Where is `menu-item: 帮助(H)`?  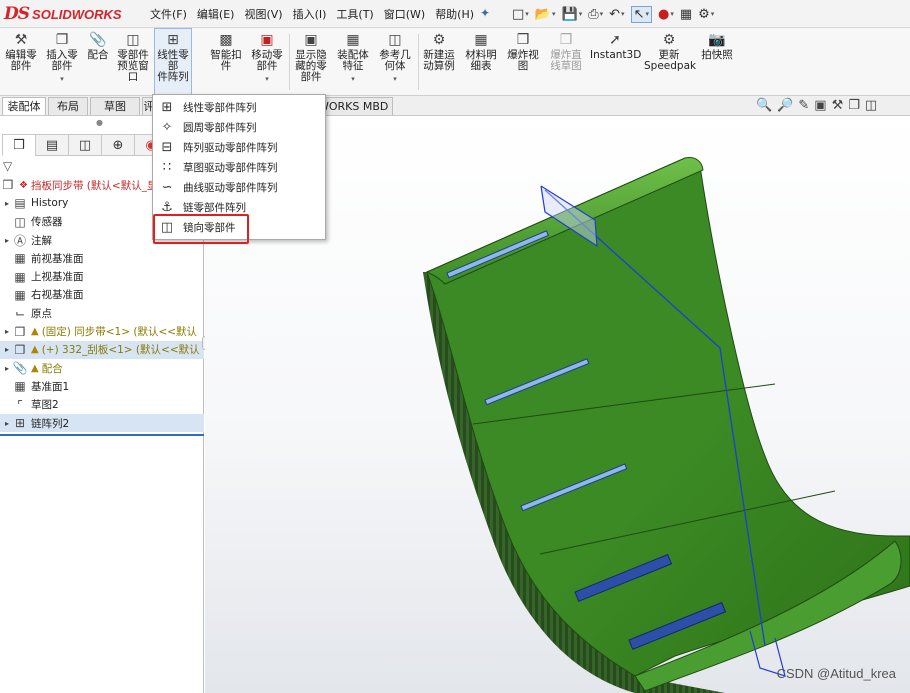
menu-item: 帮助(H) is located at coordinates (454, 14).